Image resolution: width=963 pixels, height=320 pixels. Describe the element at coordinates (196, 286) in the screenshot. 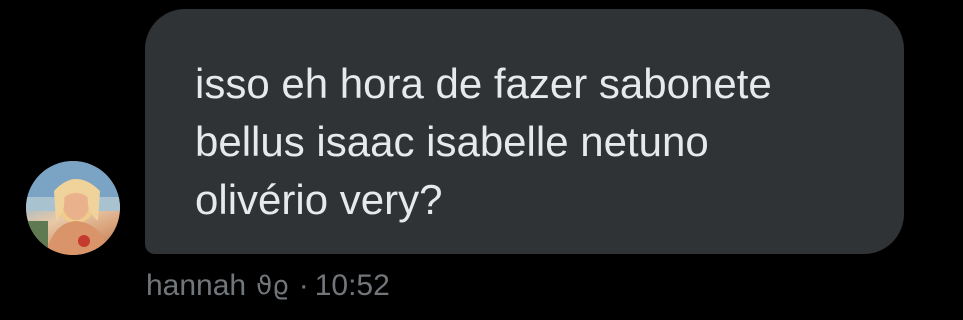

I see `sender-name: hannah` at that location.